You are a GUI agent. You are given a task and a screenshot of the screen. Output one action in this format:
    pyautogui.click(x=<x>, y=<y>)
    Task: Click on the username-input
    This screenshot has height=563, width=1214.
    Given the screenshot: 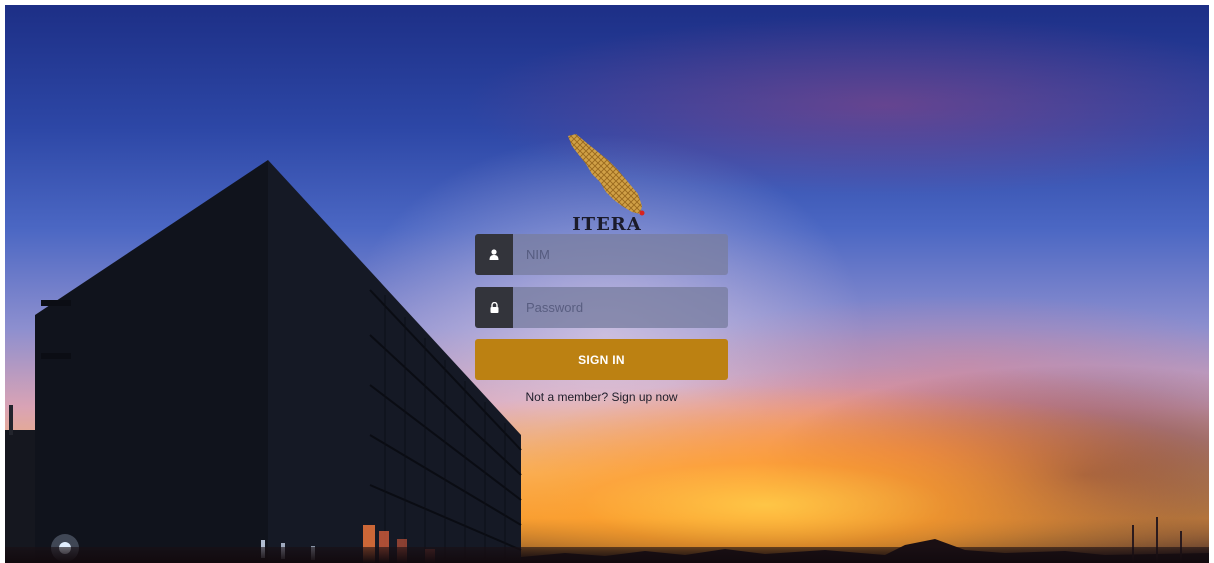 What is the action you would take?
    pyautogui.click(x=620, y=254)
    